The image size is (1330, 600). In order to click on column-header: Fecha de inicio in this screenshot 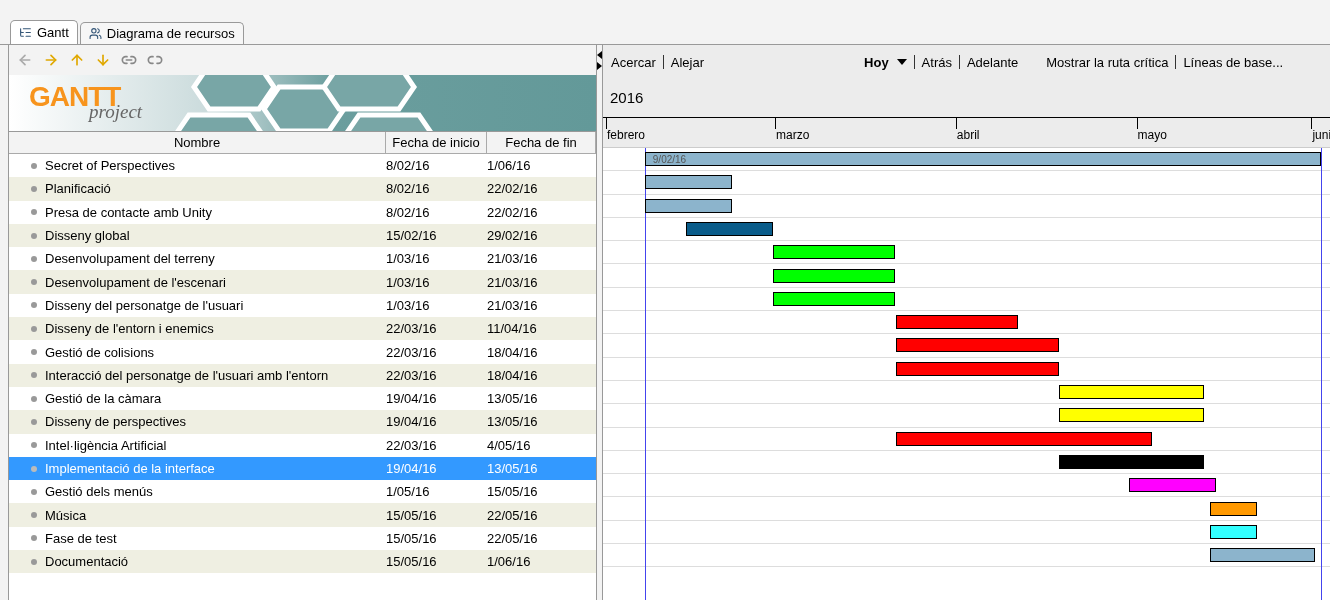, I will do `click(436, 142)`.